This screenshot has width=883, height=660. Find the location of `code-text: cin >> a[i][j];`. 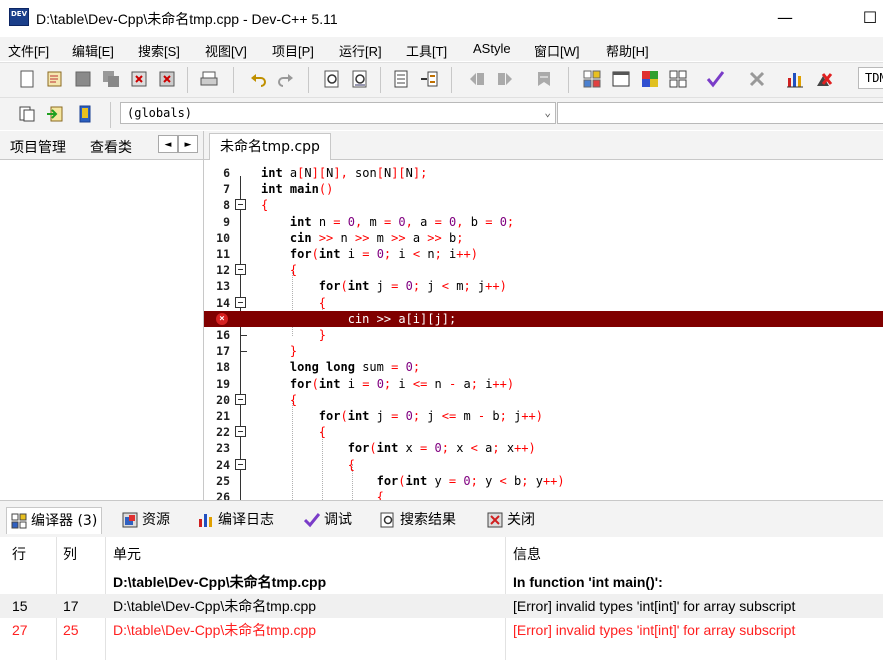

code-text: cin >> a[i][j]; is located at coordinates (402, 318).